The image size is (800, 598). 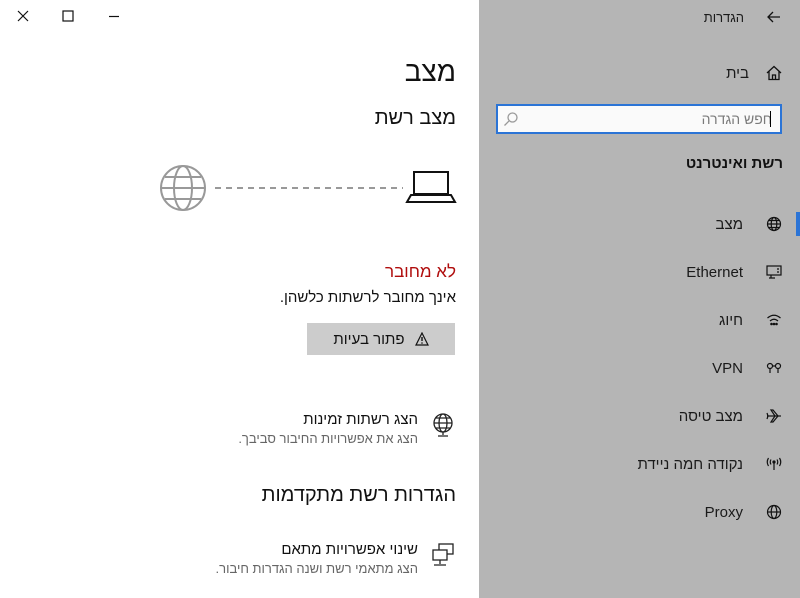 What do you see at coordinates (754, 73) in the screenshot?
I see `home-nav-item: בית` at bounding box center [754, 73].